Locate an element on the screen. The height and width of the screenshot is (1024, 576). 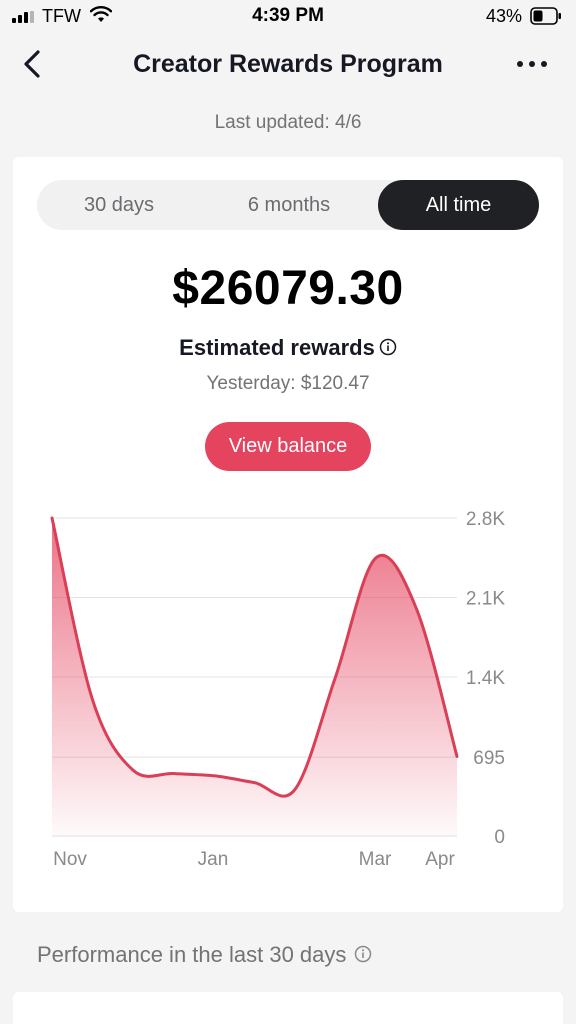
performance-info-icon is located at coordinates (363, 954).